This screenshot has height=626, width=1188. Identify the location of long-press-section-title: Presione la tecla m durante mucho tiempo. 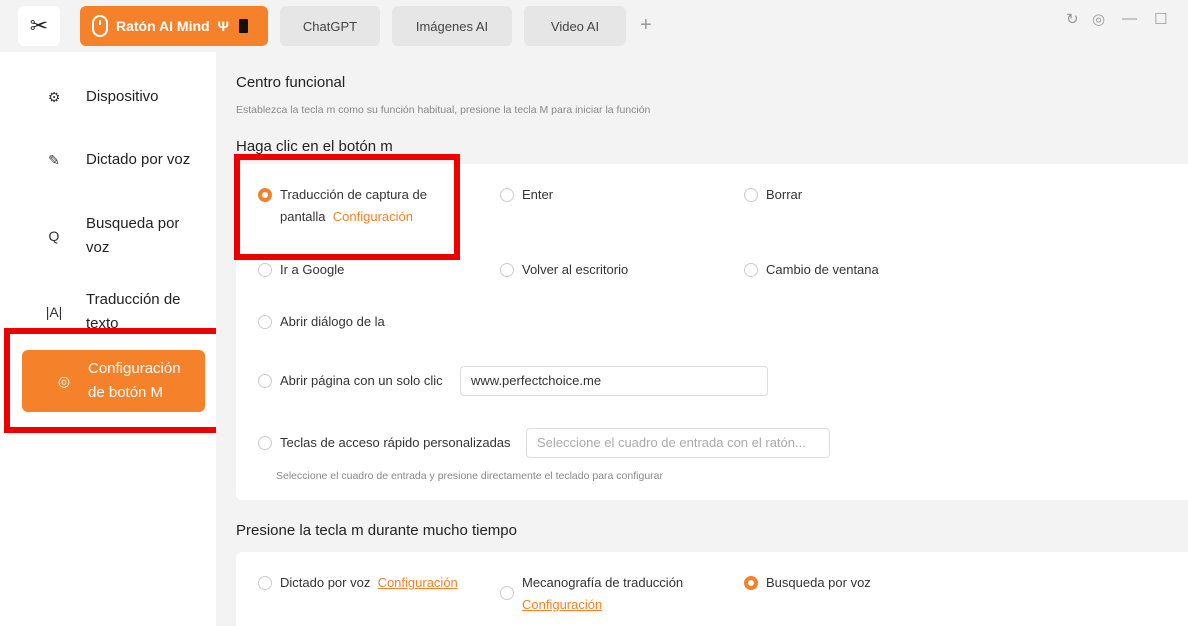
(376, 530).